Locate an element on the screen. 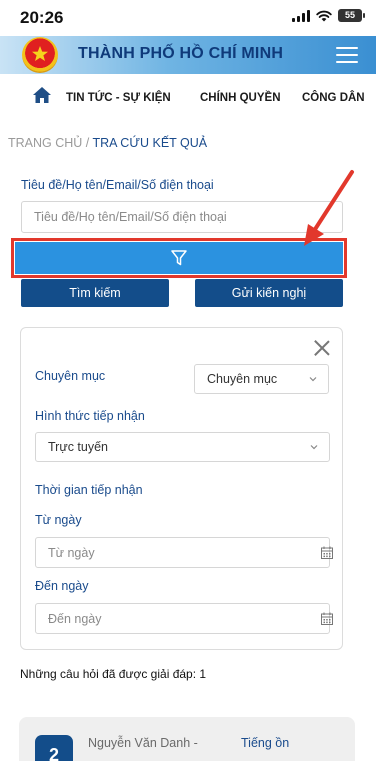 The width and height of the screenshot is (376, 761). from-date-label: Từ ngày is located at coordinates (58, 520).